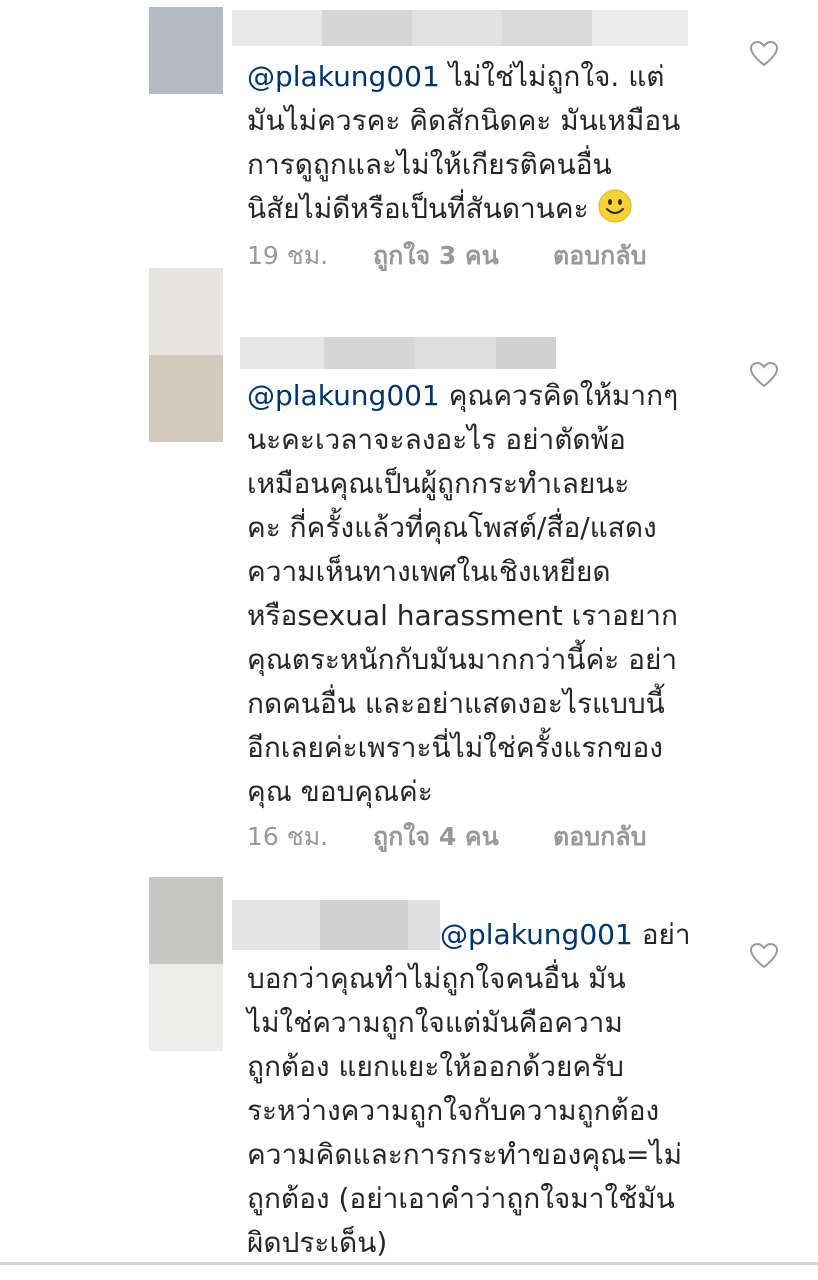 This screenshot has width=818, height=1280. I want to click on comment-line: ระหว่างความถูกใจกับความถูกต้อง, so click(453, 1110).